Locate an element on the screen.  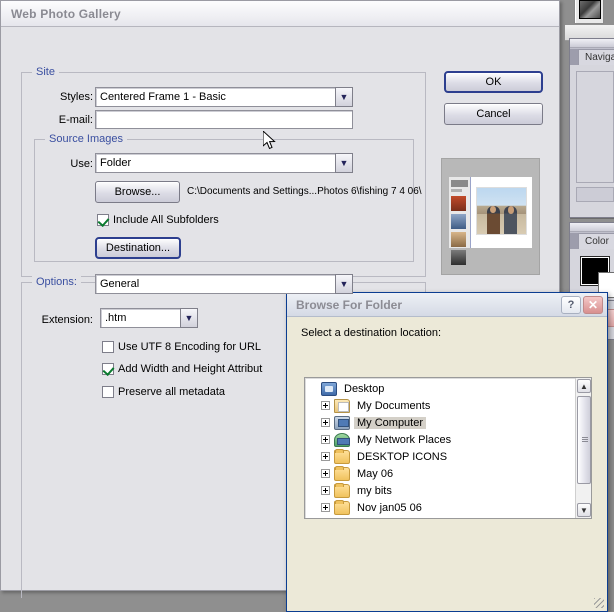
tree-item-label: May 06 is located at coordinates (375, 473).